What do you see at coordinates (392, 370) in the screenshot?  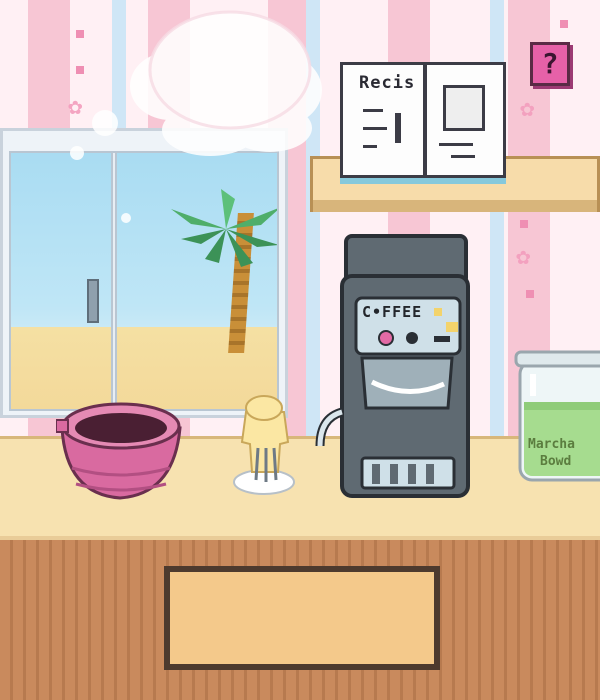 I see `coffee-machine` at bounding box center [392, 370].